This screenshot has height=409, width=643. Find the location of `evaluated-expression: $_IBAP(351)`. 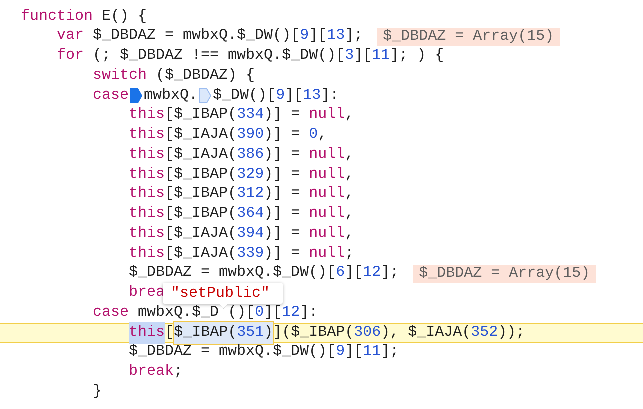

evaluated-expression: $_IBAP(351) is located at coordinates (224, 333).